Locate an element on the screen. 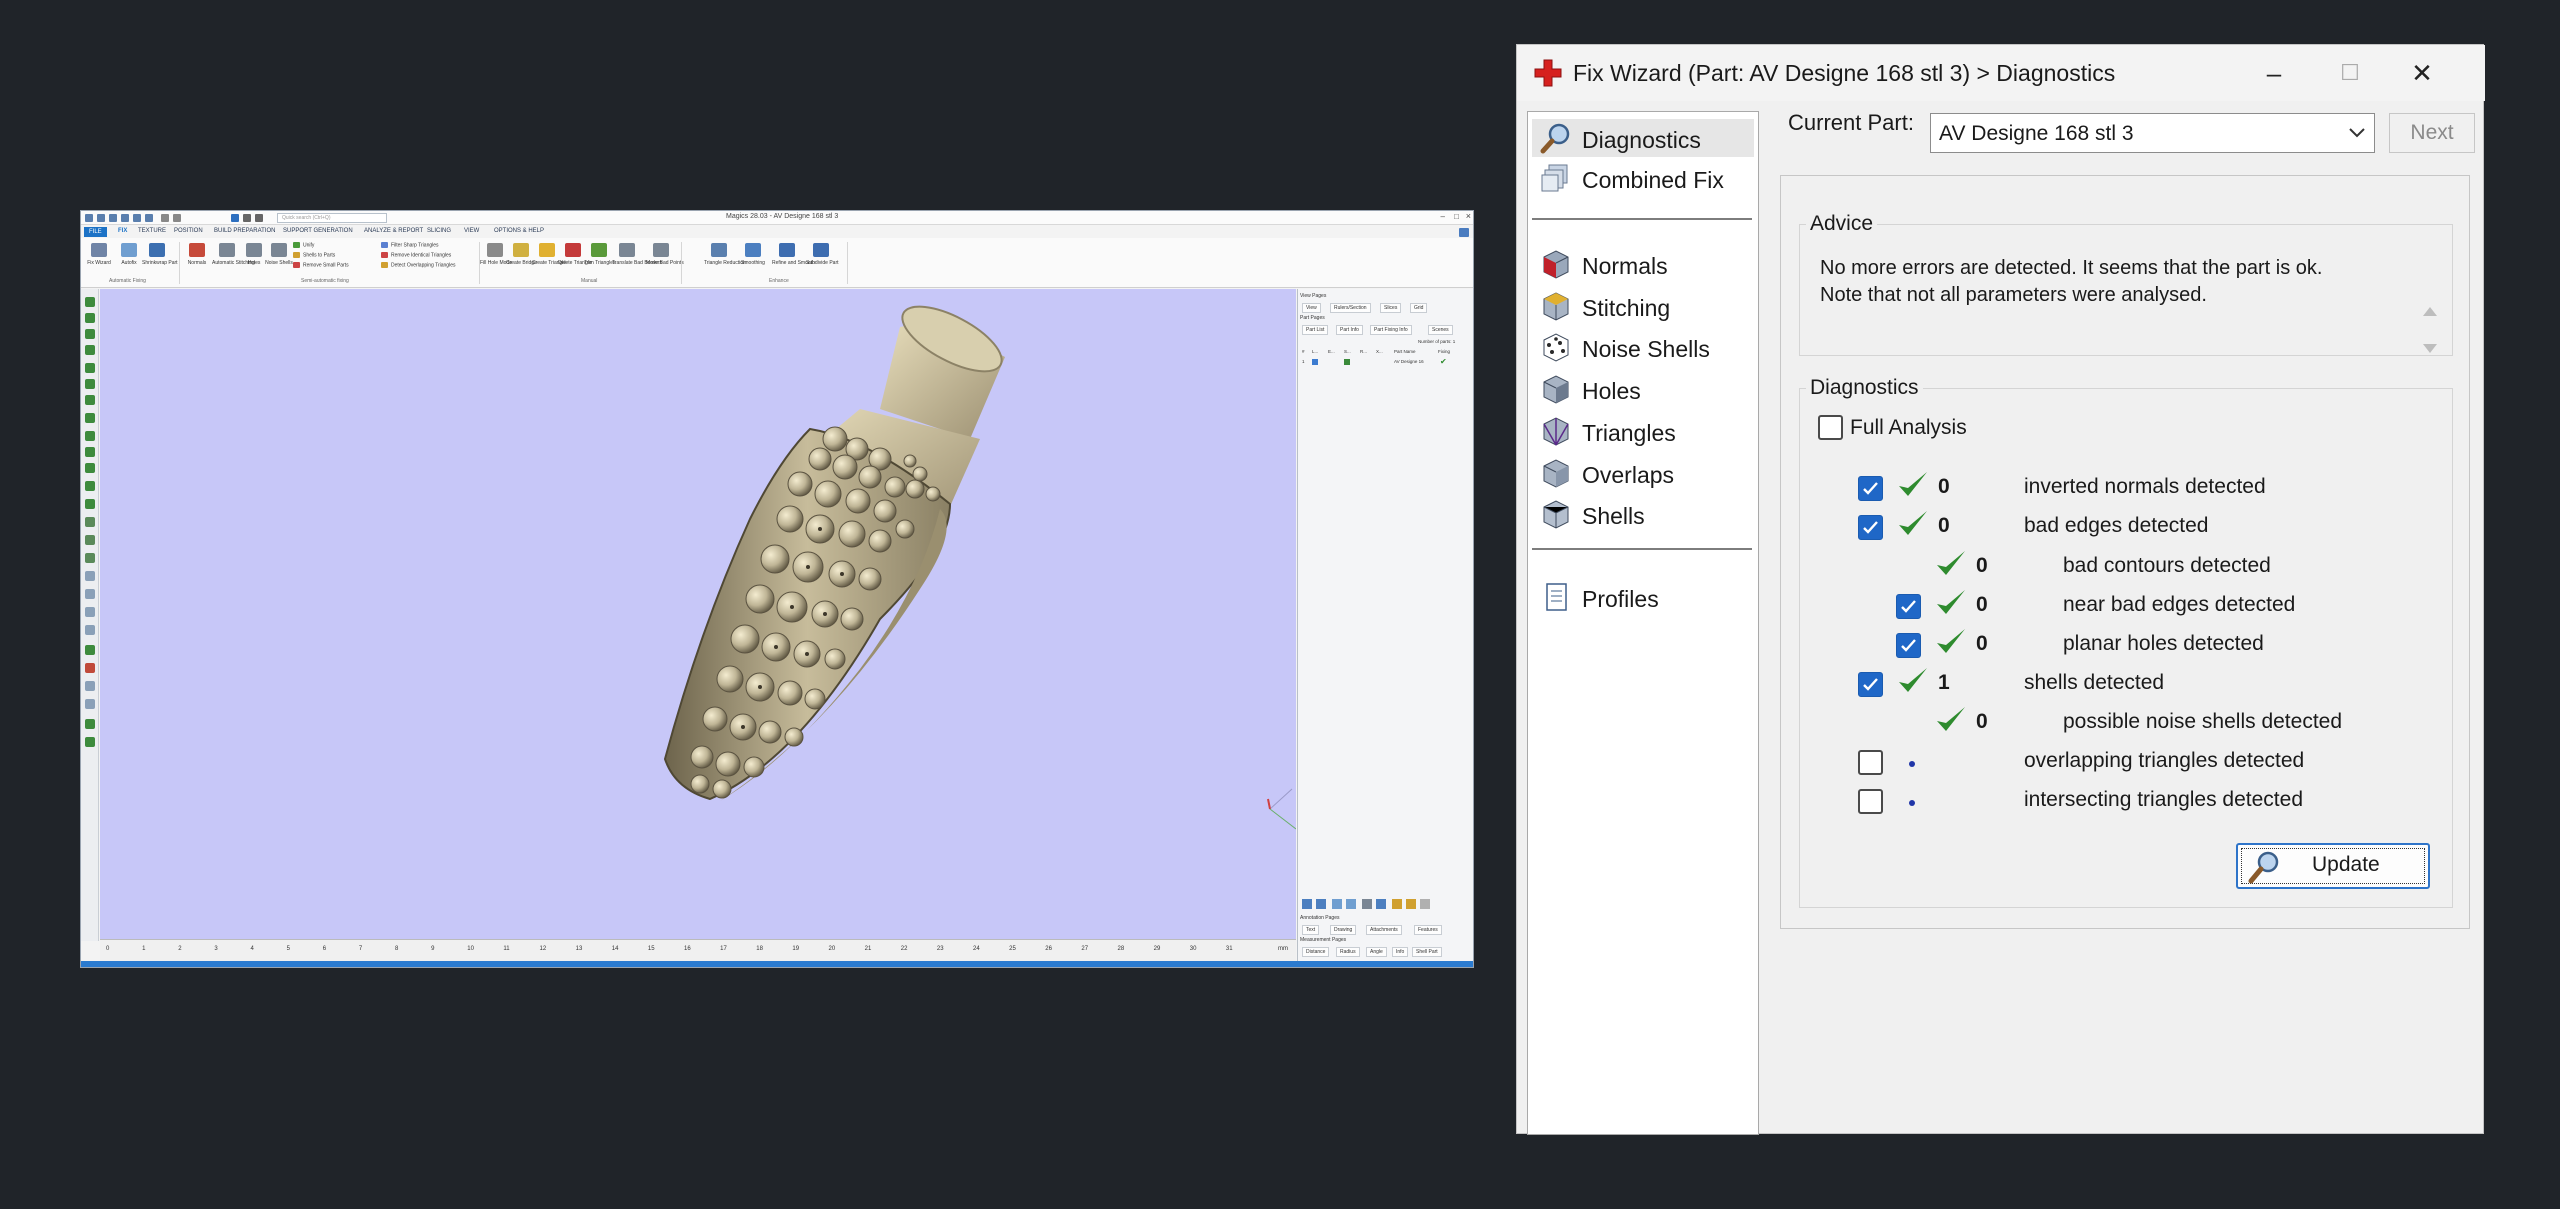 The height and width of the screenshot is (1209, 2560). tool-zoom-icon is located at coordinates (90, 334).